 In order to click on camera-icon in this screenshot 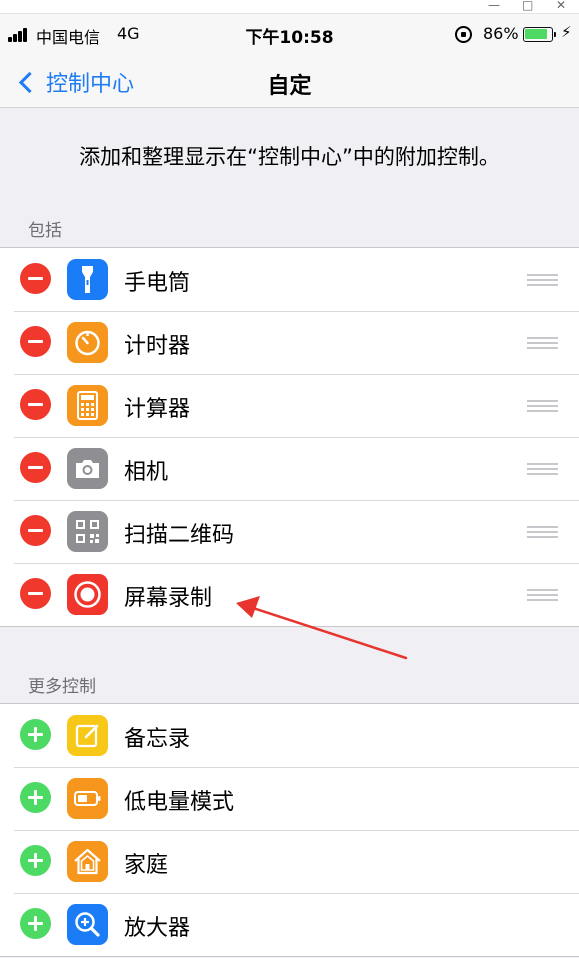, I will do `click(87, 468)`.